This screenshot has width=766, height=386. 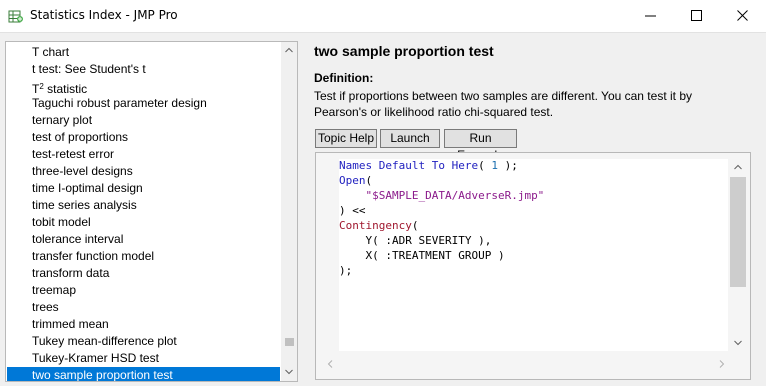 I want to click on list-item: t test: See Student's t, so click(x=143, y=69).